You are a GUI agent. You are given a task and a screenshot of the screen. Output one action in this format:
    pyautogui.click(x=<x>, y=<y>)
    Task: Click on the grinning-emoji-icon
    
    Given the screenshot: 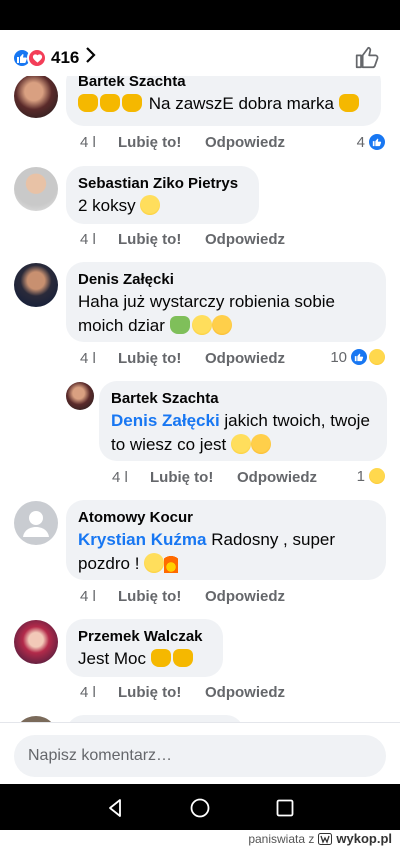 What is the action you would take?
    pyautogui.click(x=150, y=205)
    